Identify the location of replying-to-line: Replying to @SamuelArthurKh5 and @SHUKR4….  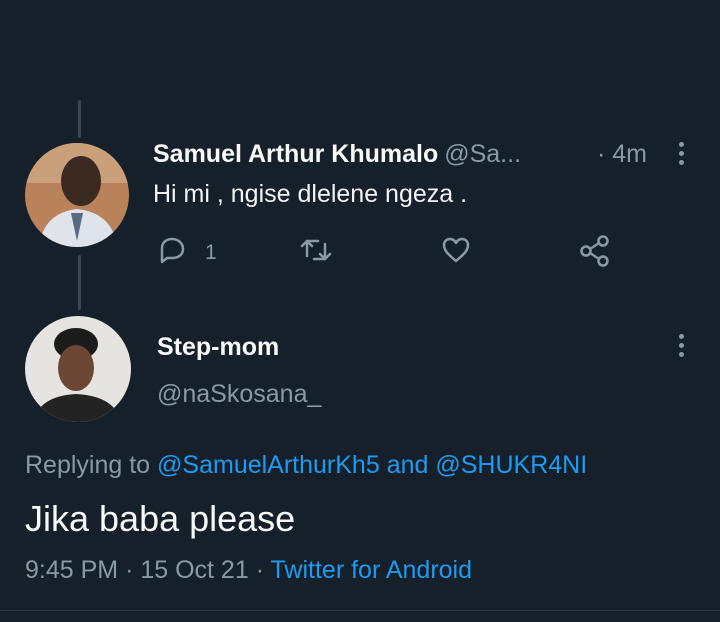
(306, 465).